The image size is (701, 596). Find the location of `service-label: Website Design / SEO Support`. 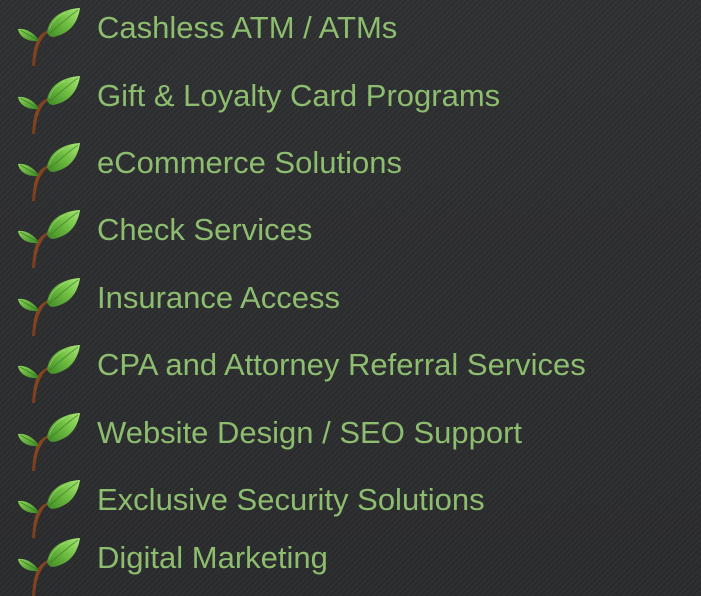

service-label: Website Design / SEO Support is located at coordinates (309, 433).